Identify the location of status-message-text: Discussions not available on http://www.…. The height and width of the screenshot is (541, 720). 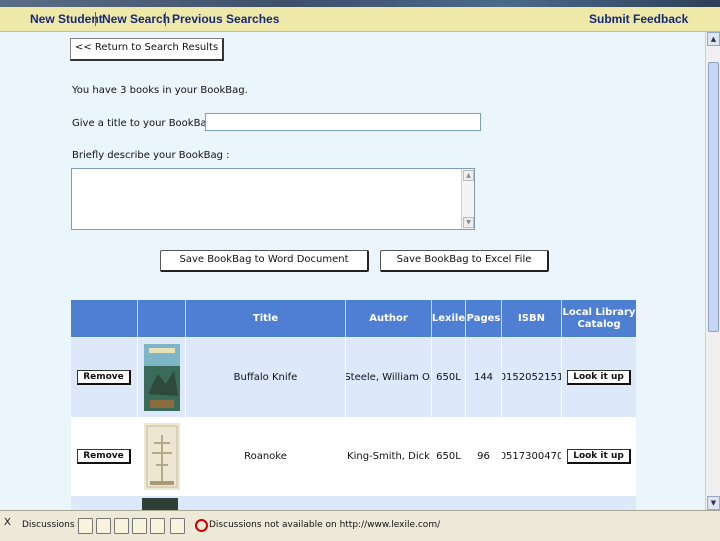
(325, 525).